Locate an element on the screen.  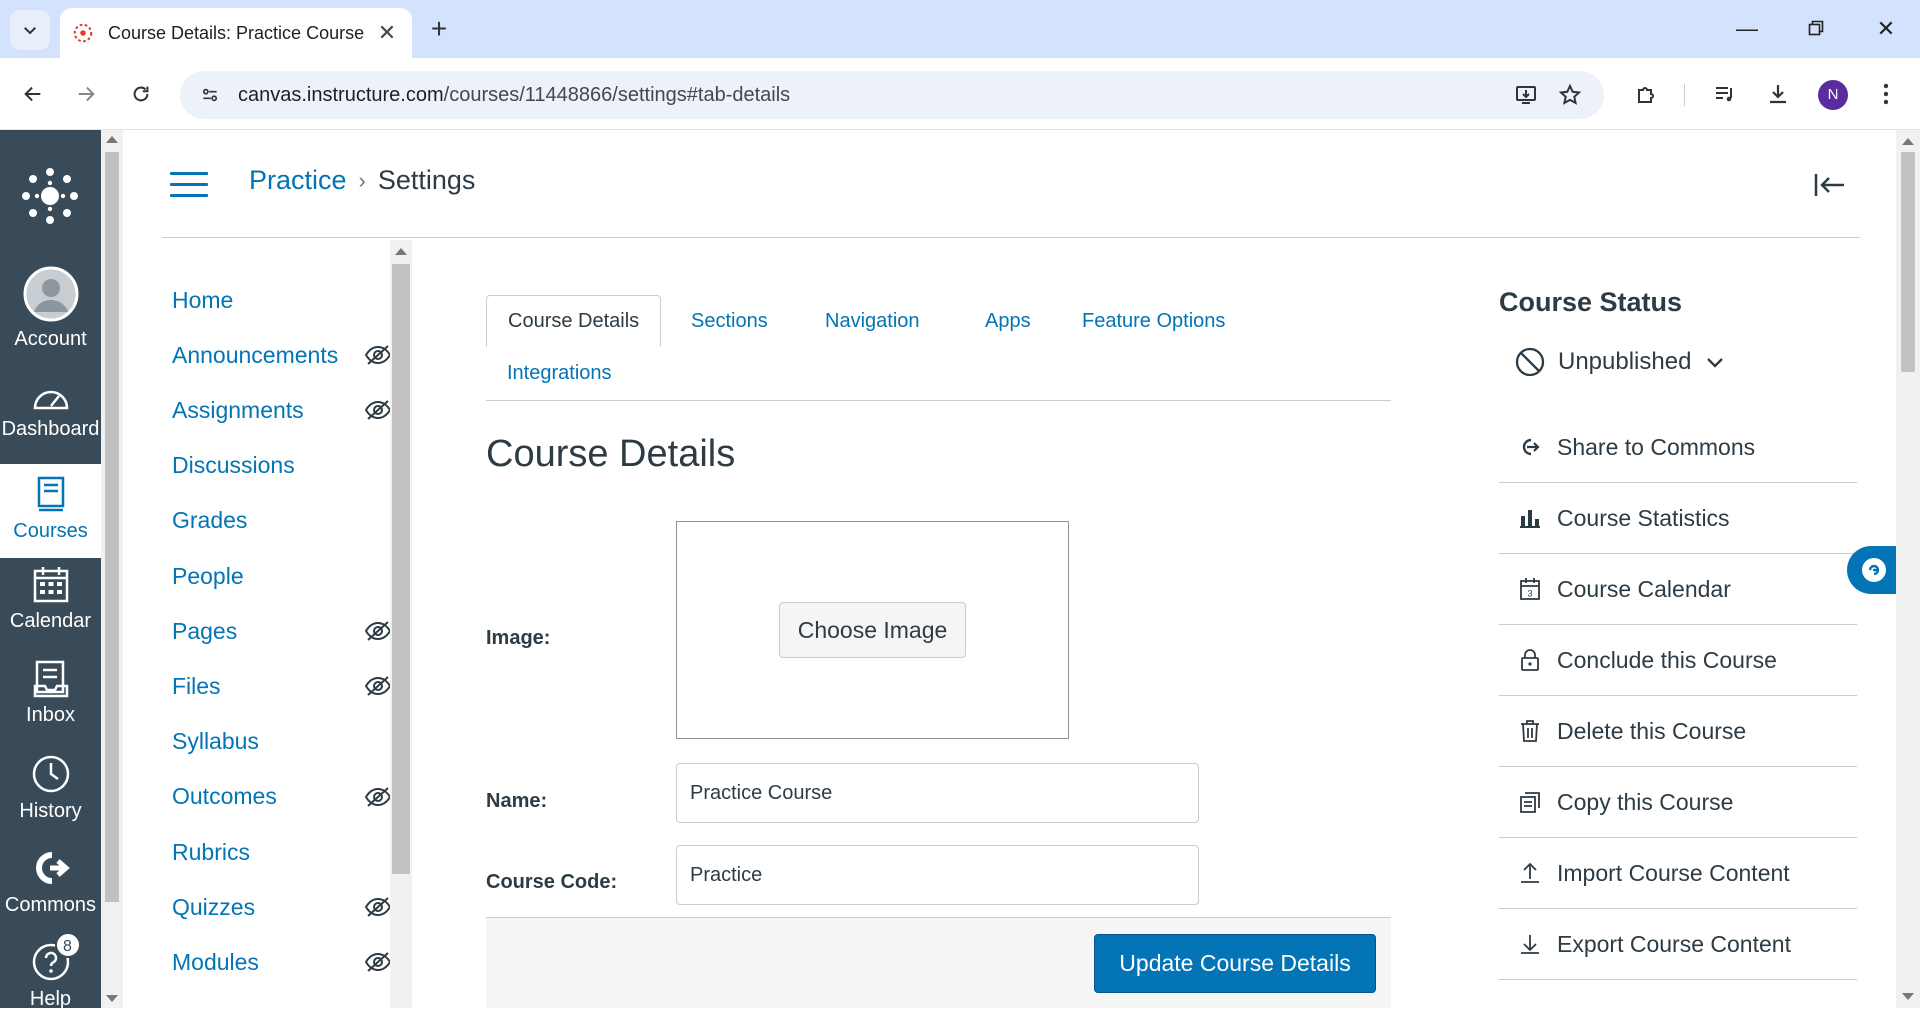
global-nav-inbox: Inbox is located at coordinates (50, 707).